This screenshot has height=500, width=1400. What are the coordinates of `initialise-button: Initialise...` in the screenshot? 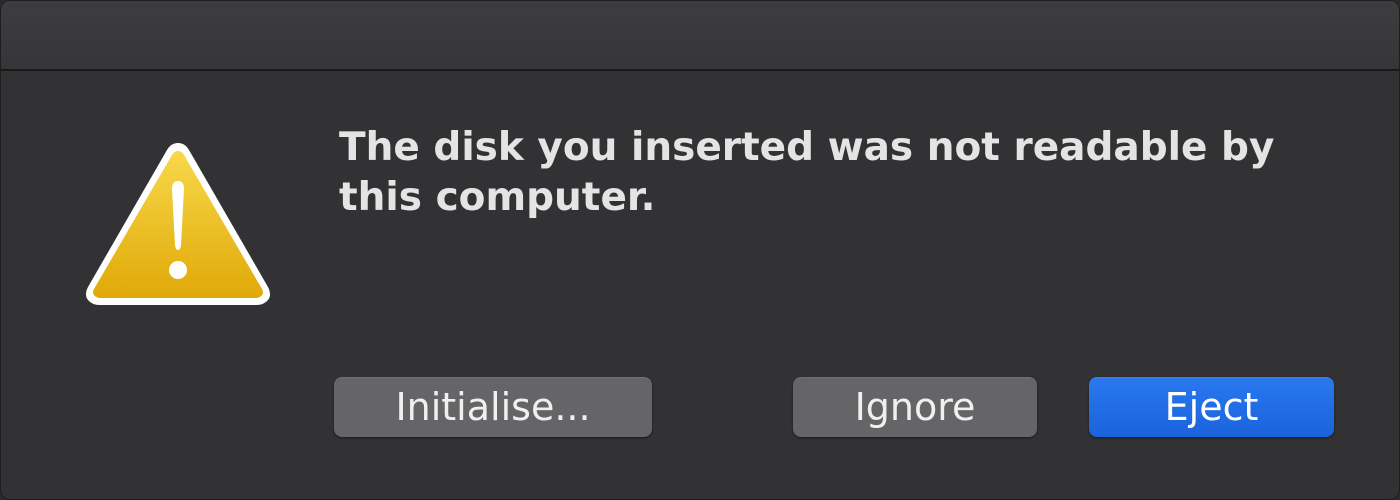 It's located at (493, 407).